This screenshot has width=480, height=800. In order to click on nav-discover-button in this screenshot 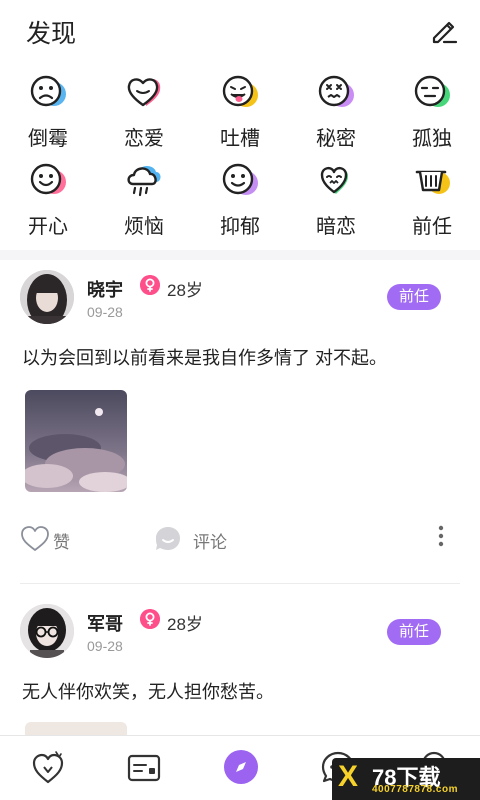, I will do `click(241, 767)`.